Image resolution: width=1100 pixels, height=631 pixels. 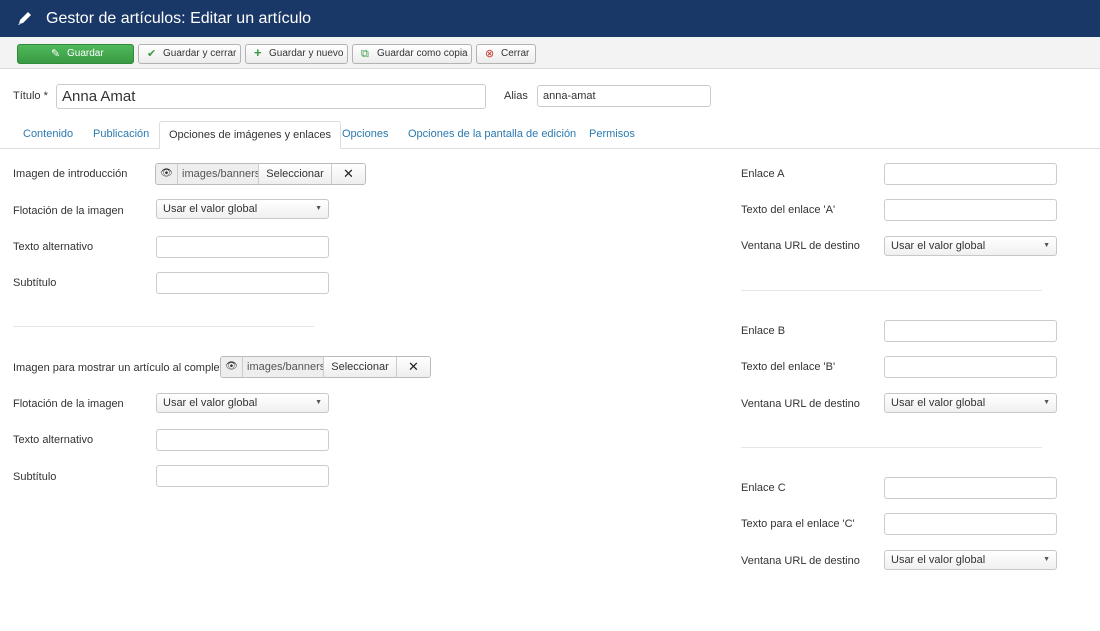 What do you see at coordinates (763, 174) in the screenshot?
I see `link-a-label: Enlace A` at bounding box center [763, 174].